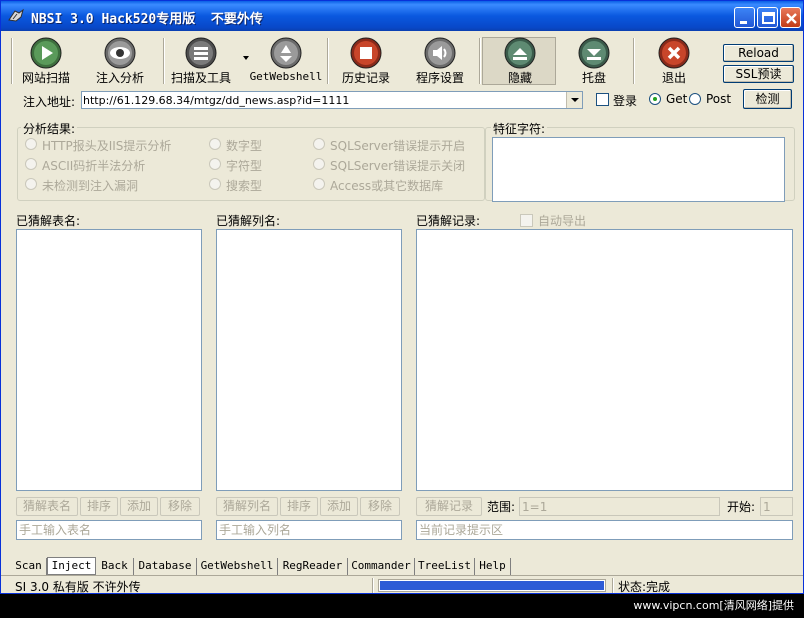 The height and width of the screenshot is (618, 804). What do you see at coordinates (299, 506) in the screenshot?
I see `sort-columns-button: 排序` at bounding box center [299, 506].